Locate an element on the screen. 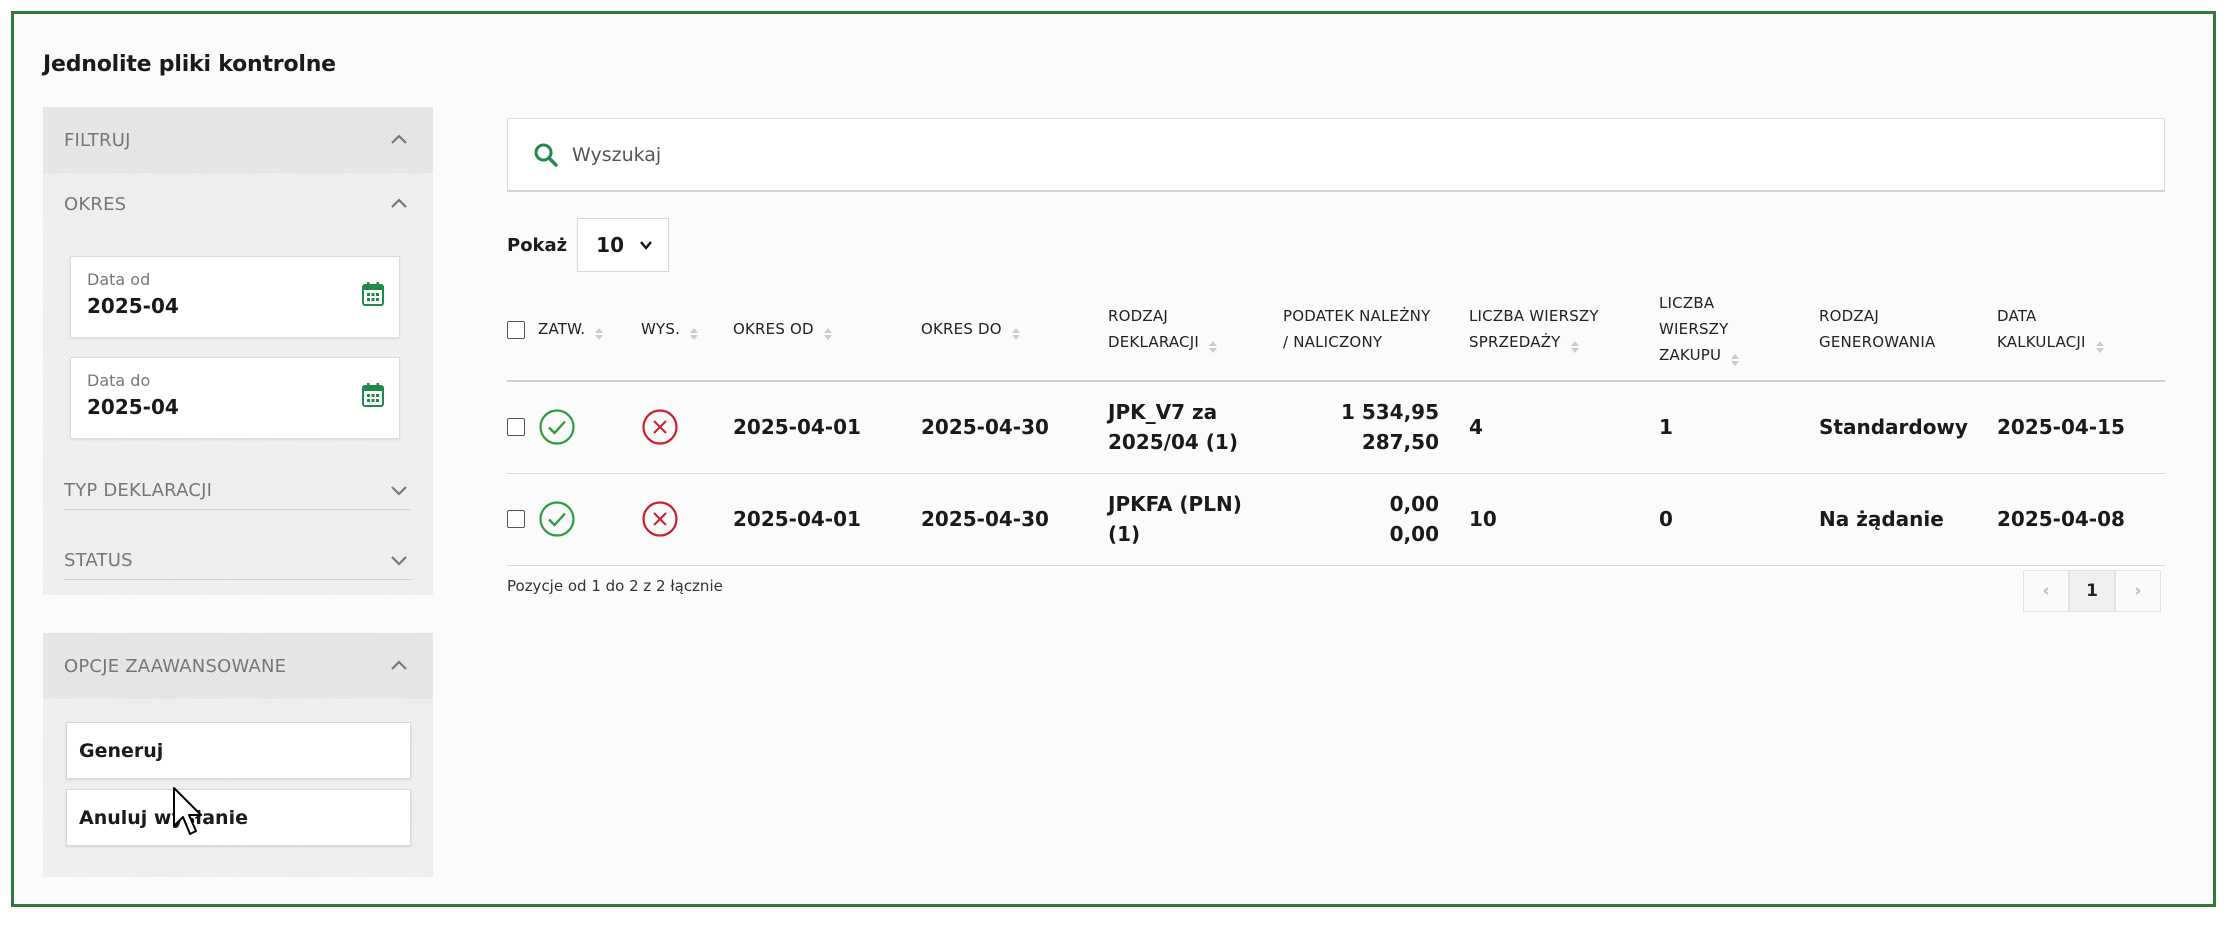 The image size is (2234, 926). column-period-to: OKRES DO is located at coordinates (1014, 330).